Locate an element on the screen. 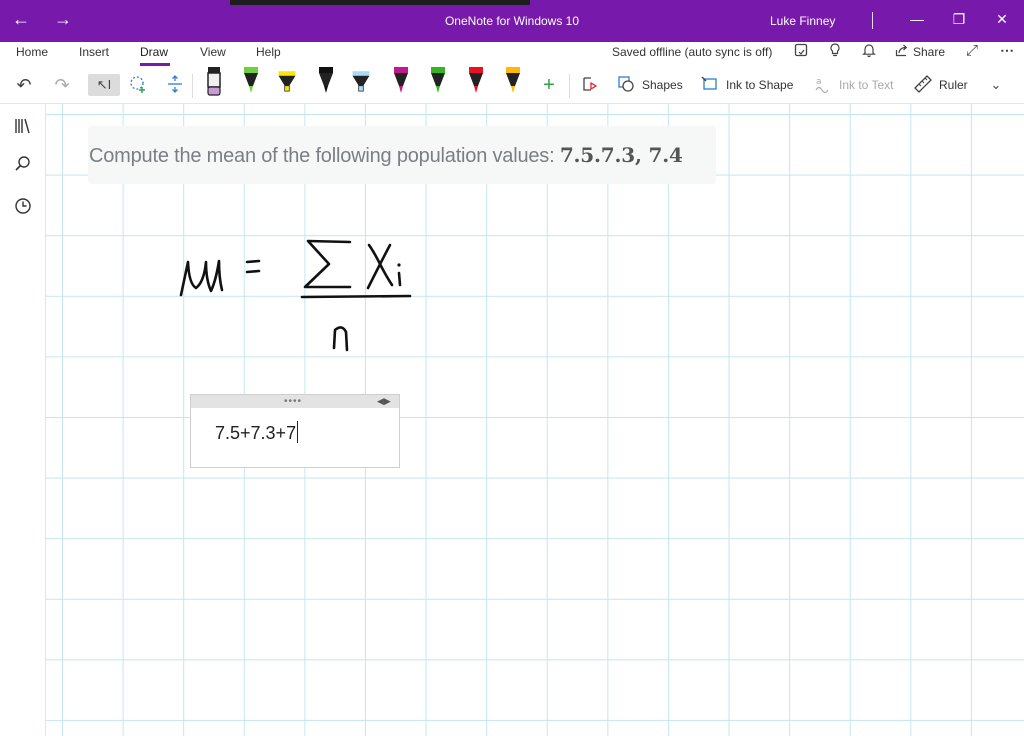  notebooks-icon is located at coordinates (23, 127).